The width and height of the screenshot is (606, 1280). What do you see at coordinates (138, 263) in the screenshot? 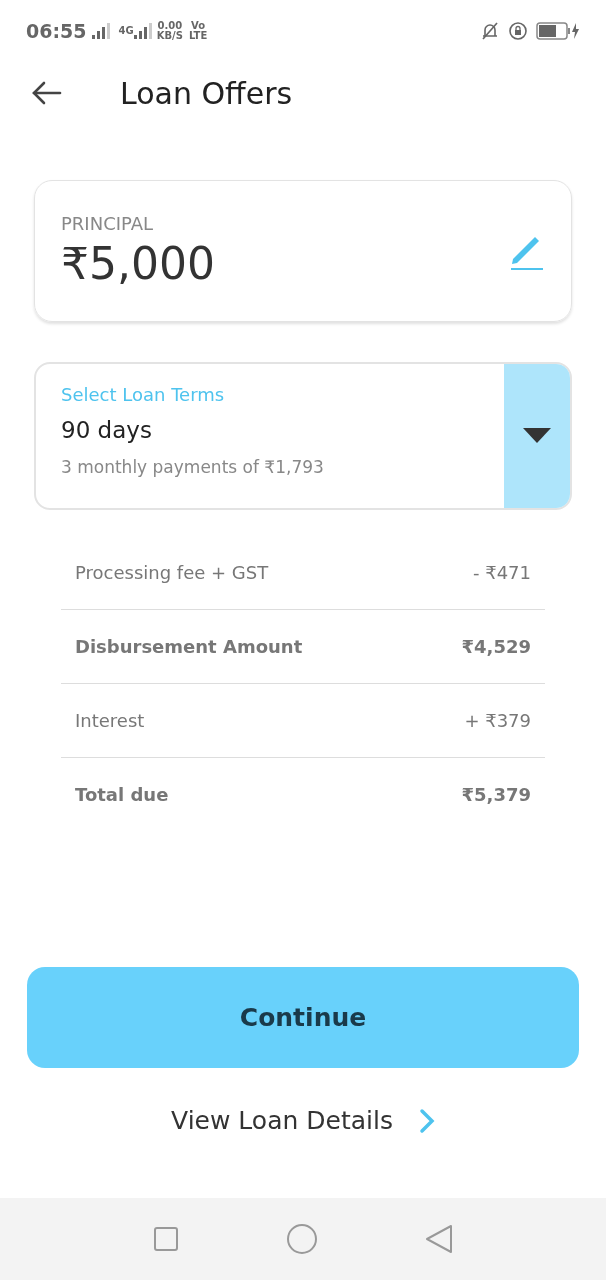
I see `principal-amount: ₹5,000` at bounding box center [138, 263].